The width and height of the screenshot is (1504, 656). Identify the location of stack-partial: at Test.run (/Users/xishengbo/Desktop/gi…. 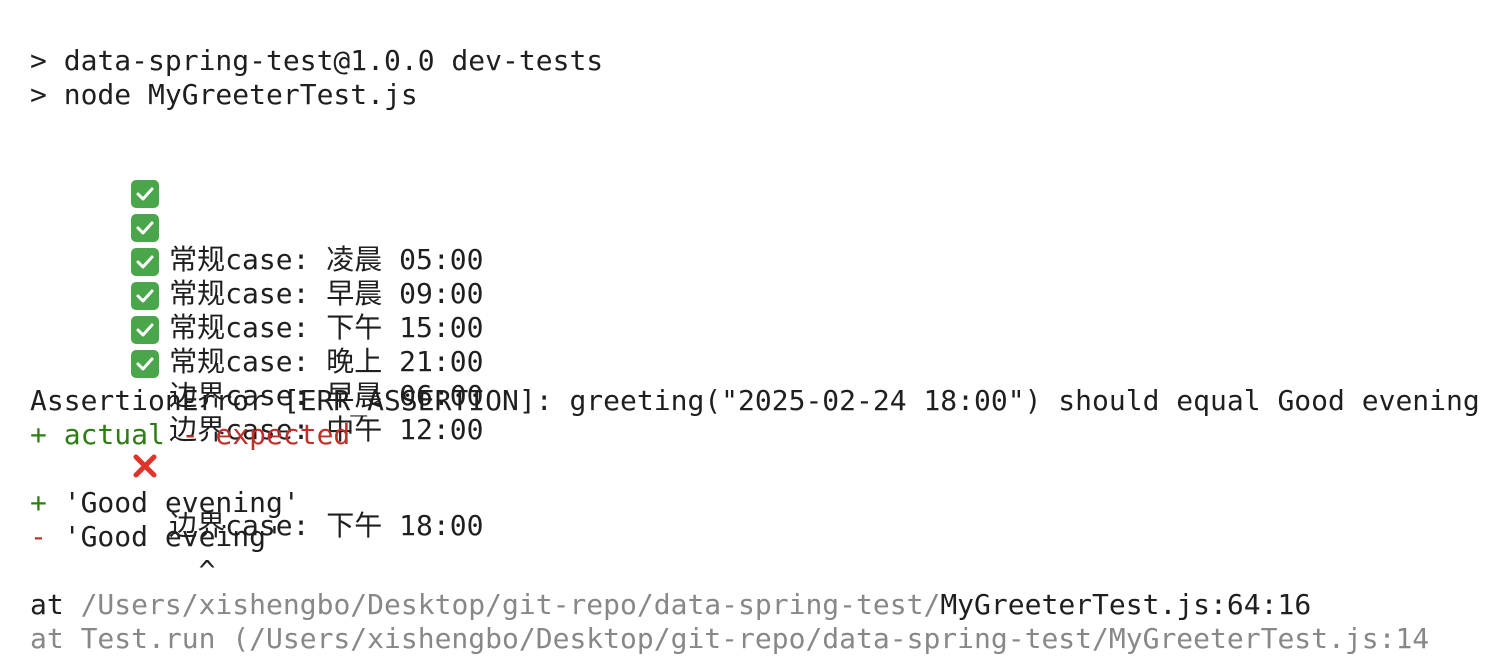
(730, 638).